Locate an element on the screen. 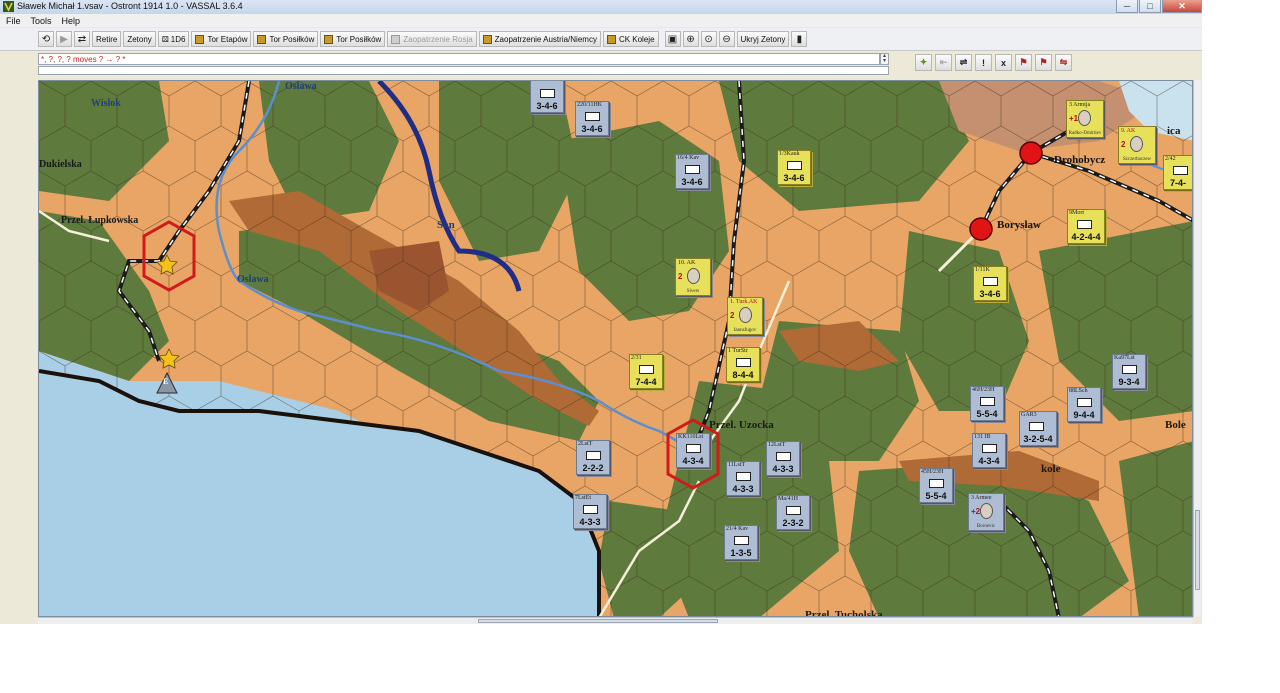 The height and width of the screenshot is (693, 1280). counter-stack-icon: ▮ is located at coordinates (799, 39).